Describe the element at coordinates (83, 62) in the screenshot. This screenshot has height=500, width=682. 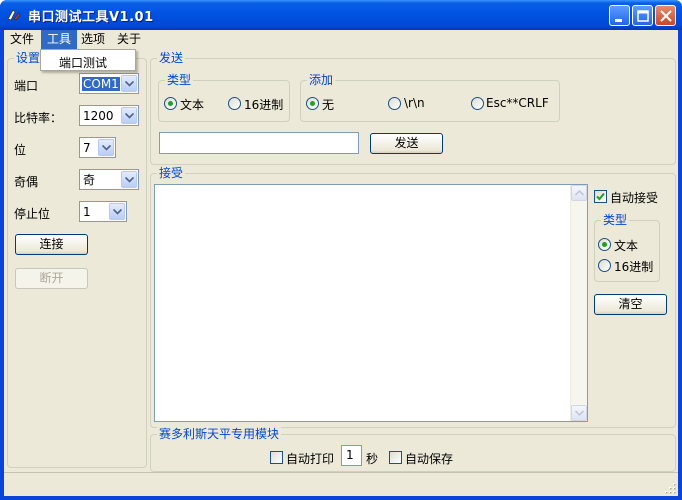
I see `menu-port-test: 端口测试` at that location.